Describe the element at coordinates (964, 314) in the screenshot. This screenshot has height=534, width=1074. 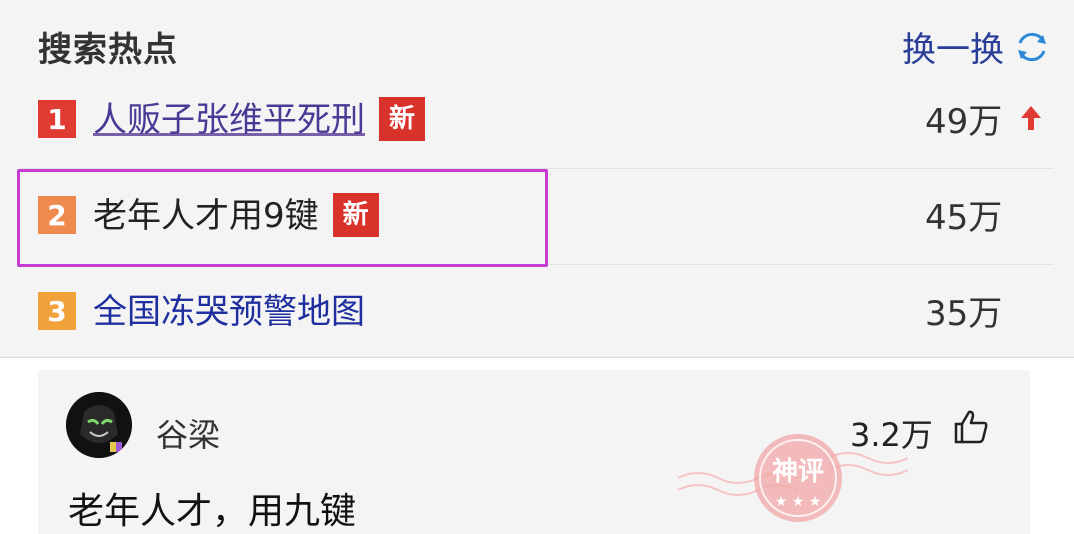
I see `hot-item-count: 35万` at that location.